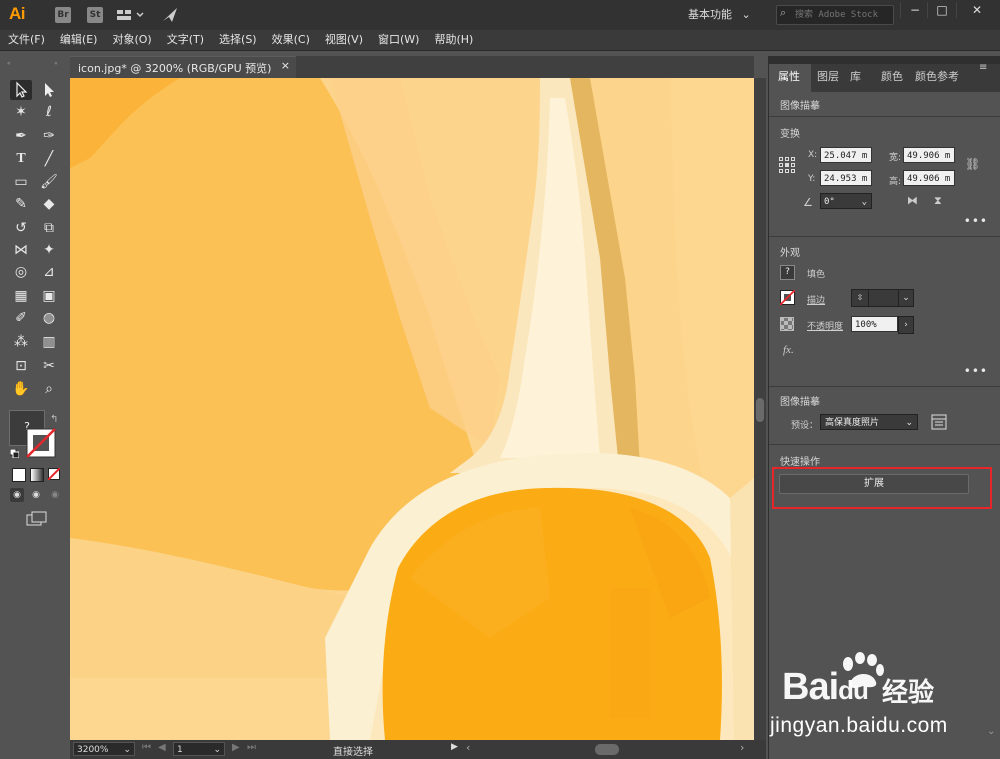 The width and height of the screenshot is (1000, 759). Describe the element at coordinates (36, 61) in the screenshot. I see `tools-grip: ««` at that location.